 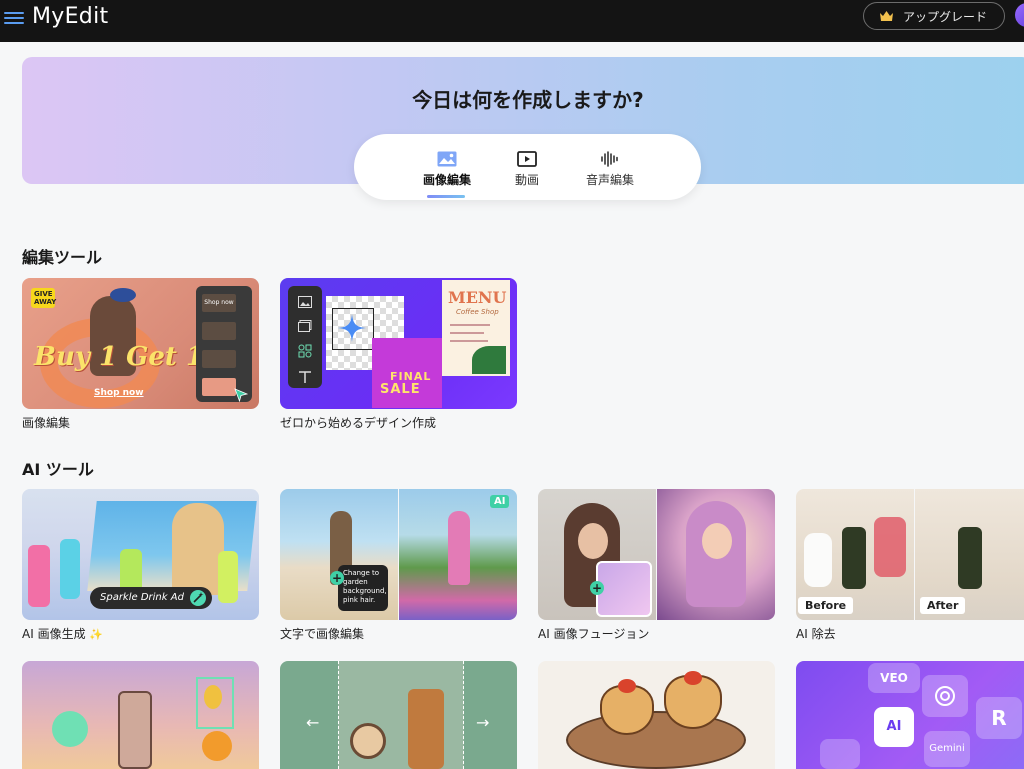 What do you see at coordinates (947, 749) in the screenshot?
I see `gemini-tile: Gemini` at bounding box center [947, 749].